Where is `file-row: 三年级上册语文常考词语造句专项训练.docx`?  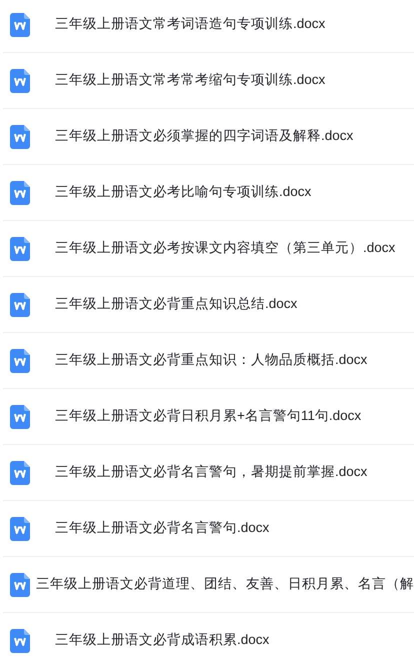 file-row: 三年级上册语文常考词语造句专项训练.docx is located at coordinates (208, 26).